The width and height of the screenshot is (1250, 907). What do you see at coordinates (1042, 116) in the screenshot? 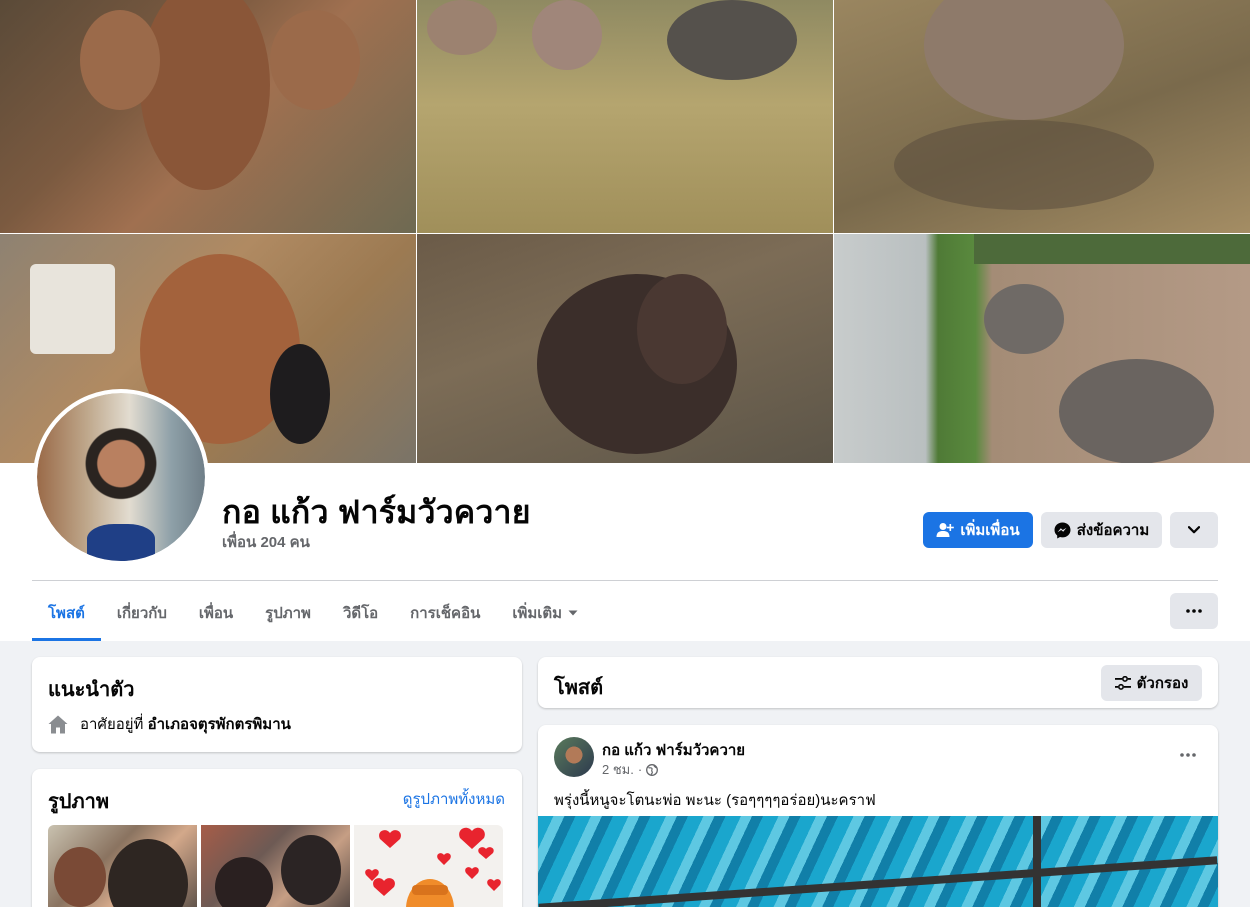
I see `cover-tile-calf-legs` at bounding box center [1042, 116].